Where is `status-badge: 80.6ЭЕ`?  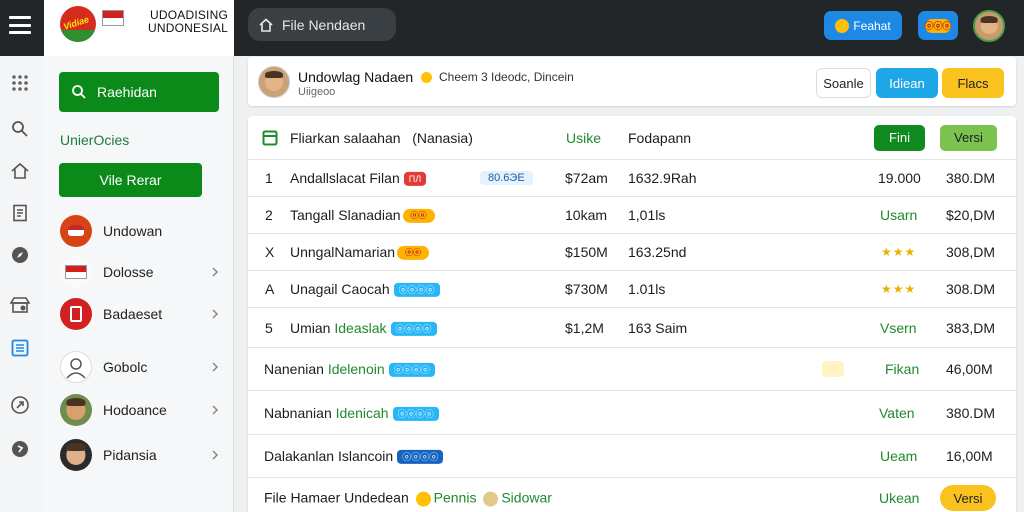 status-badge: 80.6ЭЕ is located at coordinates (506, 178).